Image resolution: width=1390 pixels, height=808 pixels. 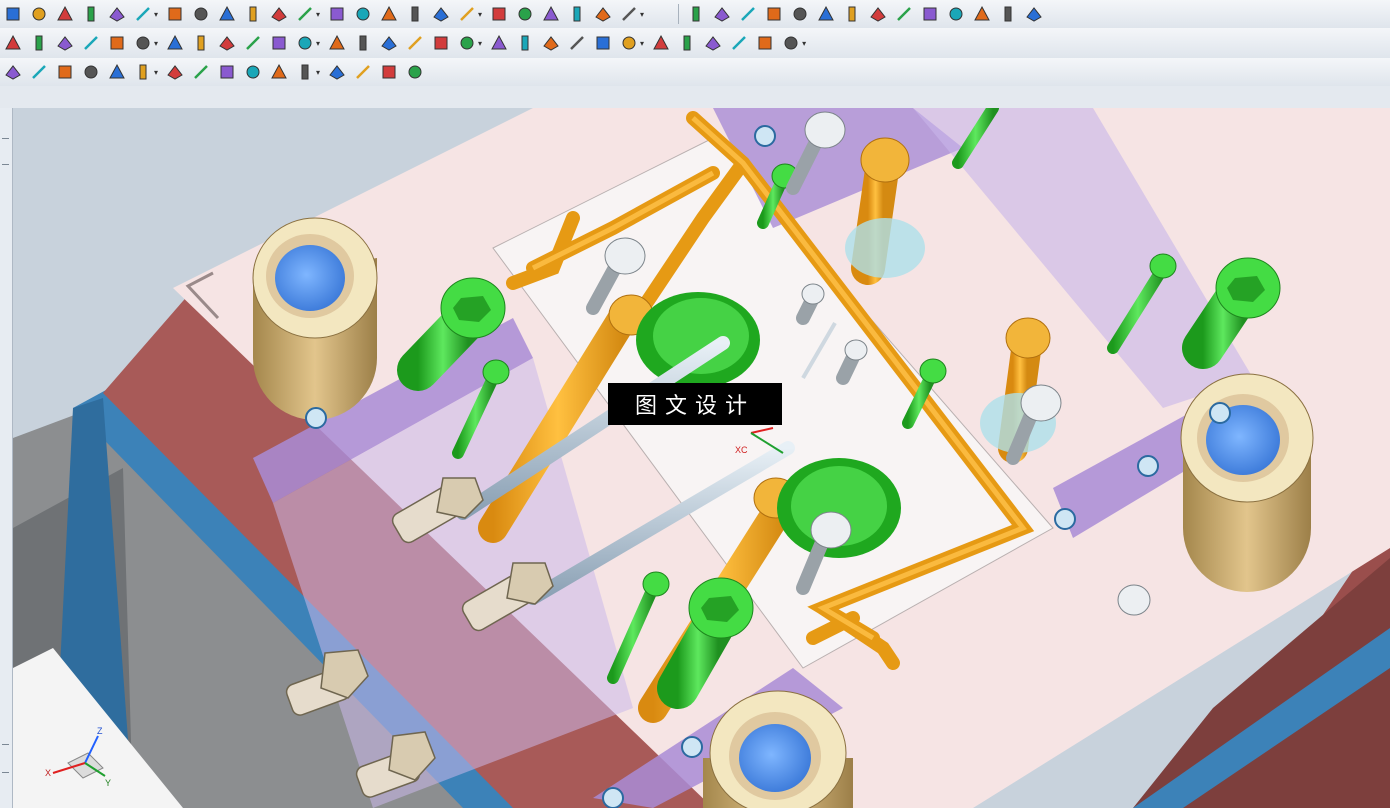 What do you see at coordinates (143, 72) in the screenshot?
I see `point-icon` at bounding box center [143, 72].